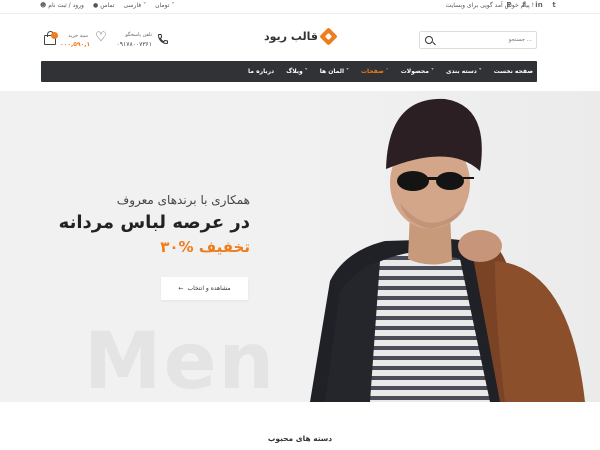 Image resolution: width=600 pixels, height=450 pixels. What do you see at coordinates (134, 44) in the screenshot?
I see `support-phone: ۰۹۱۷۸۰۰۷۳۶۱` at bounding box center [134, 44].